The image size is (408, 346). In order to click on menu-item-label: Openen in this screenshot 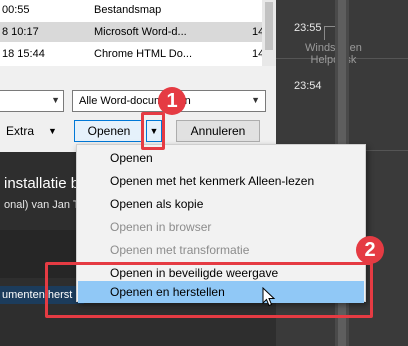, I will do `click(131, 158)`.